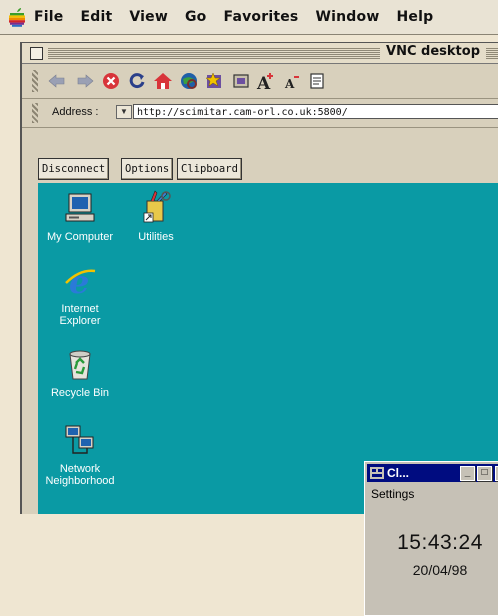 The image size is (498, 616). What do you see at coordinates (35, 81) in the screenshot?
I see `toolbar-grip-icon` at bounding box center [35, 81].